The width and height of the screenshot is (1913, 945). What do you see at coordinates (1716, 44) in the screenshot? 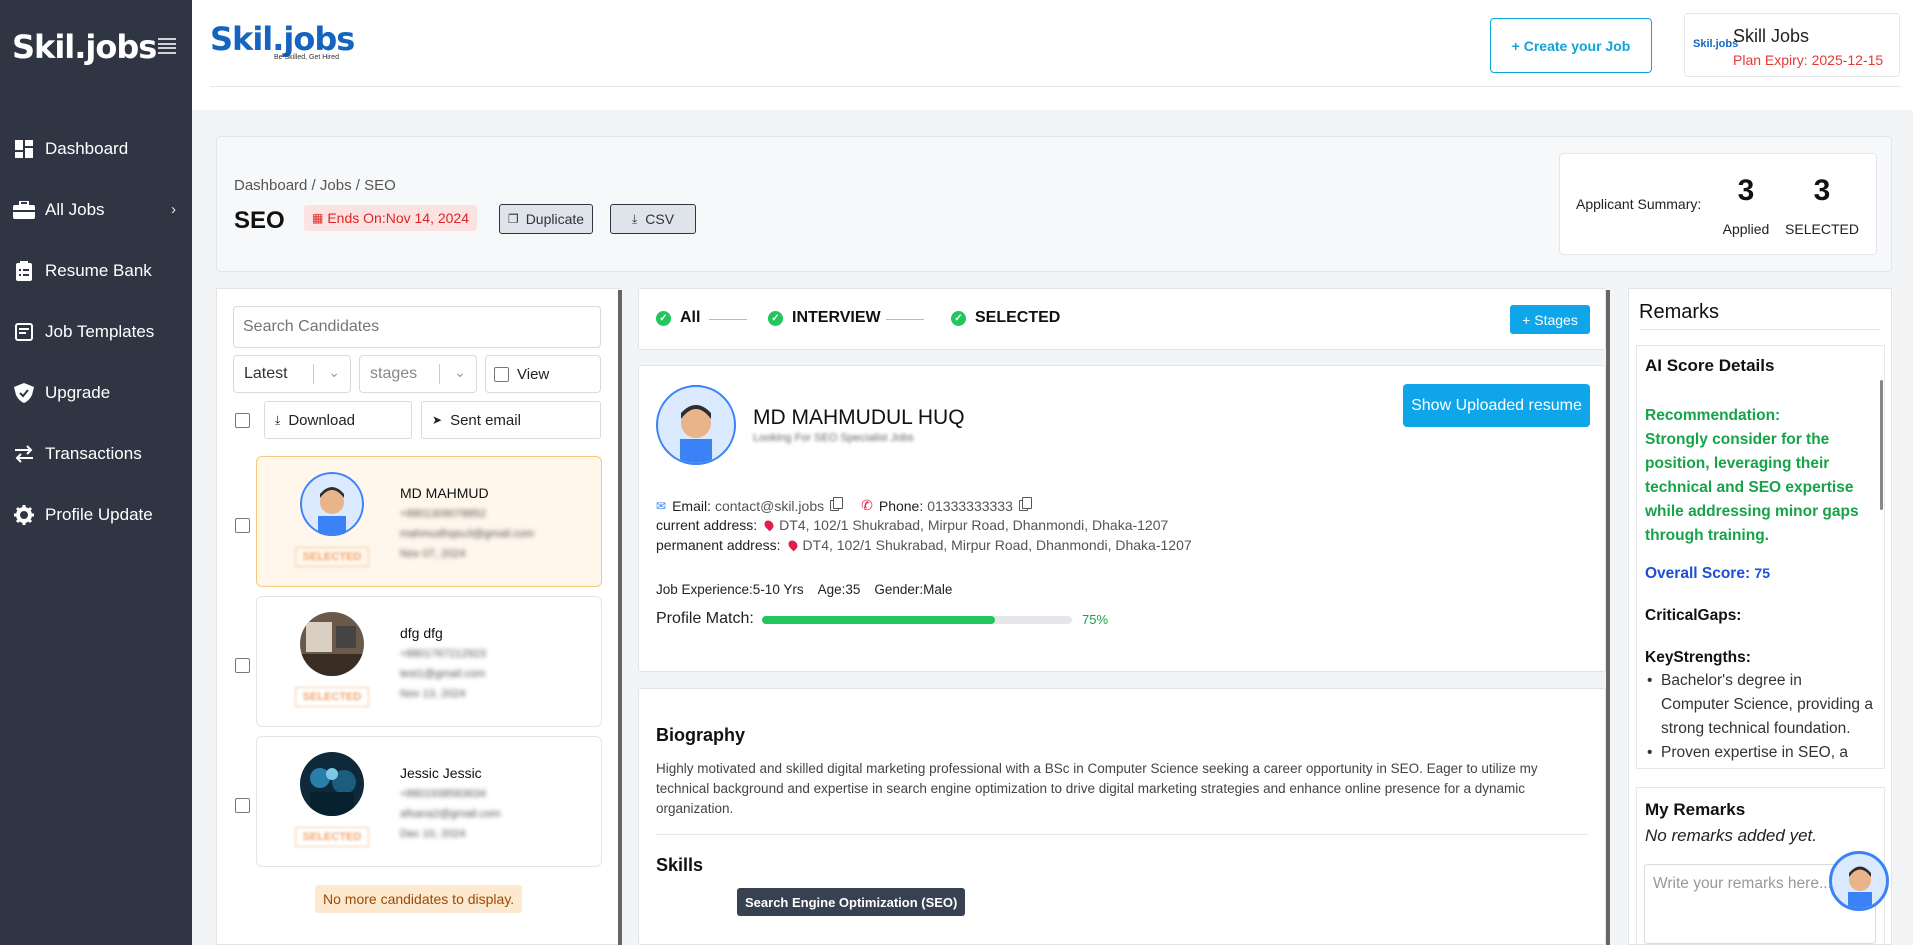
I see `company-logo: Skil.jobs` at bounding box center [1716, 44].